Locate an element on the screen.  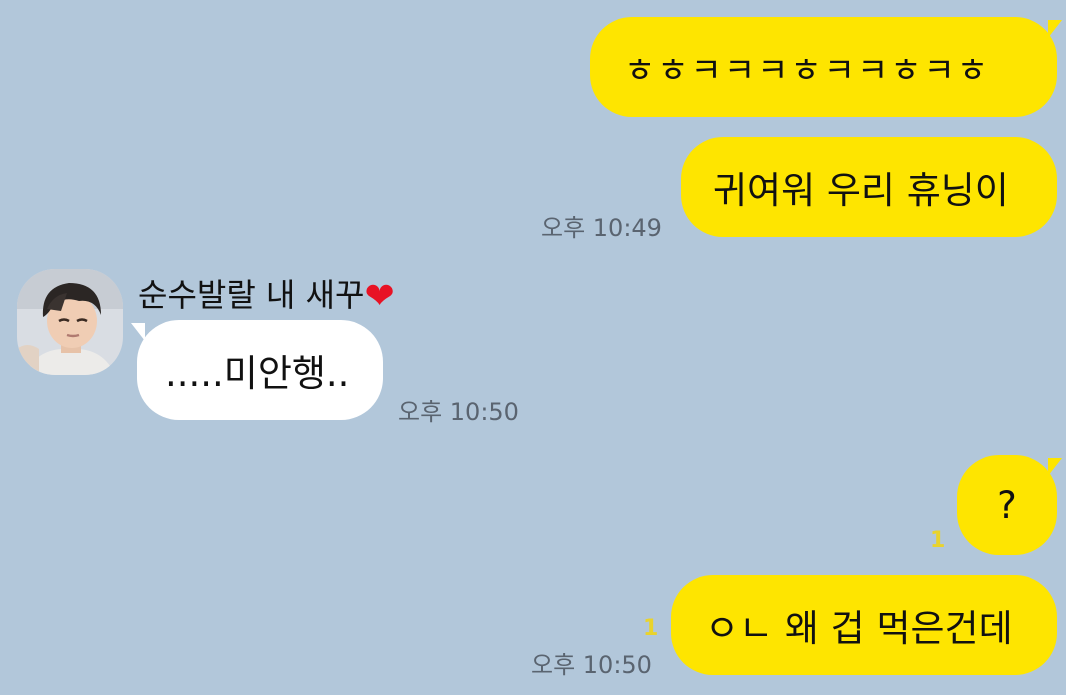
message-bubble-mine: ㅎㅎㅋㅋㅋㅎㅋㅋㅎㅋㅎ is located at coordinates (823, 67).